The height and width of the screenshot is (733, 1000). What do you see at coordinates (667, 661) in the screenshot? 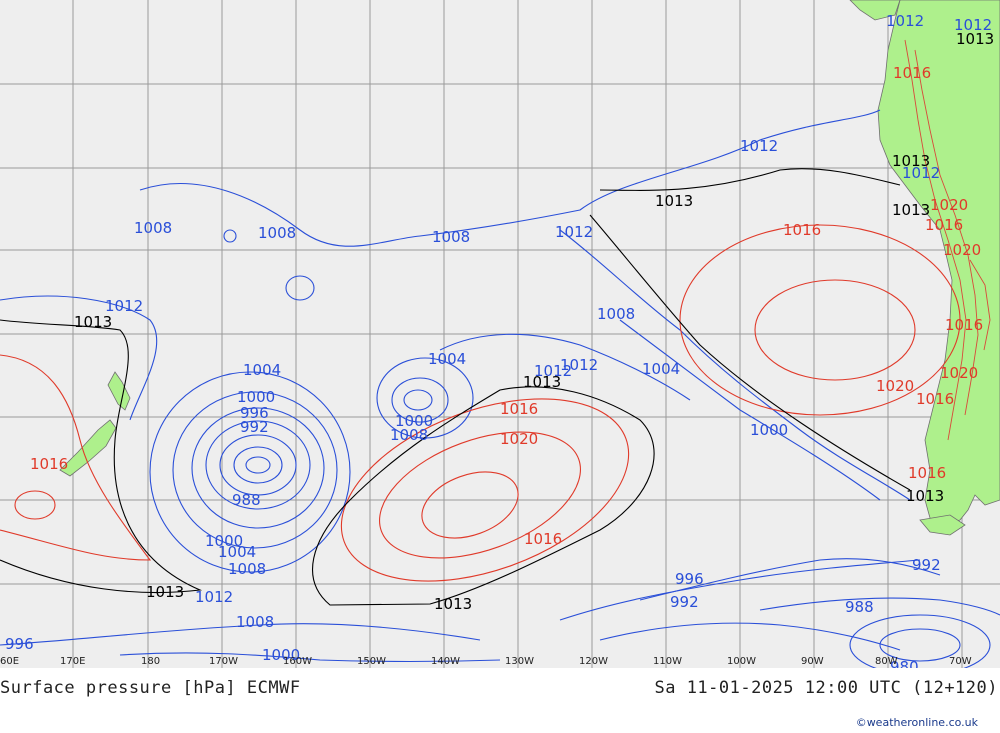
I see `lon-label: 110W` at bounding box center [667, 661].